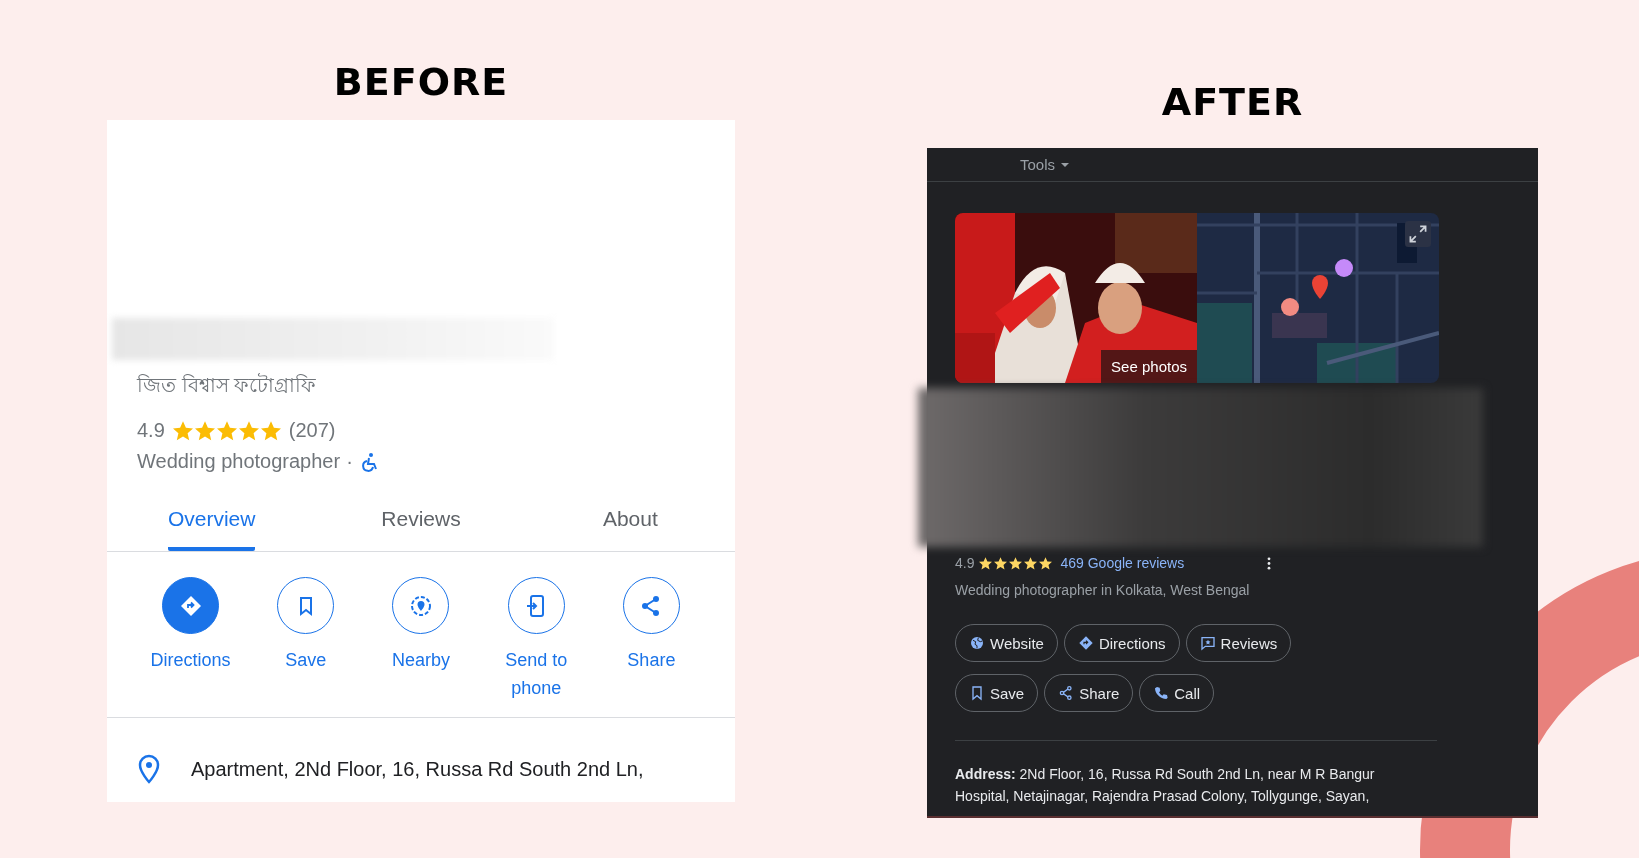  I want to click on action-label: Save, so click(306, 660).